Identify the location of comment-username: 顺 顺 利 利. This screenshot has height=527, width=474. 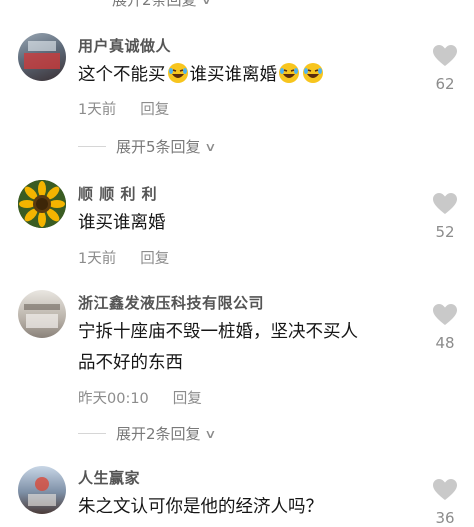
(117, 193).